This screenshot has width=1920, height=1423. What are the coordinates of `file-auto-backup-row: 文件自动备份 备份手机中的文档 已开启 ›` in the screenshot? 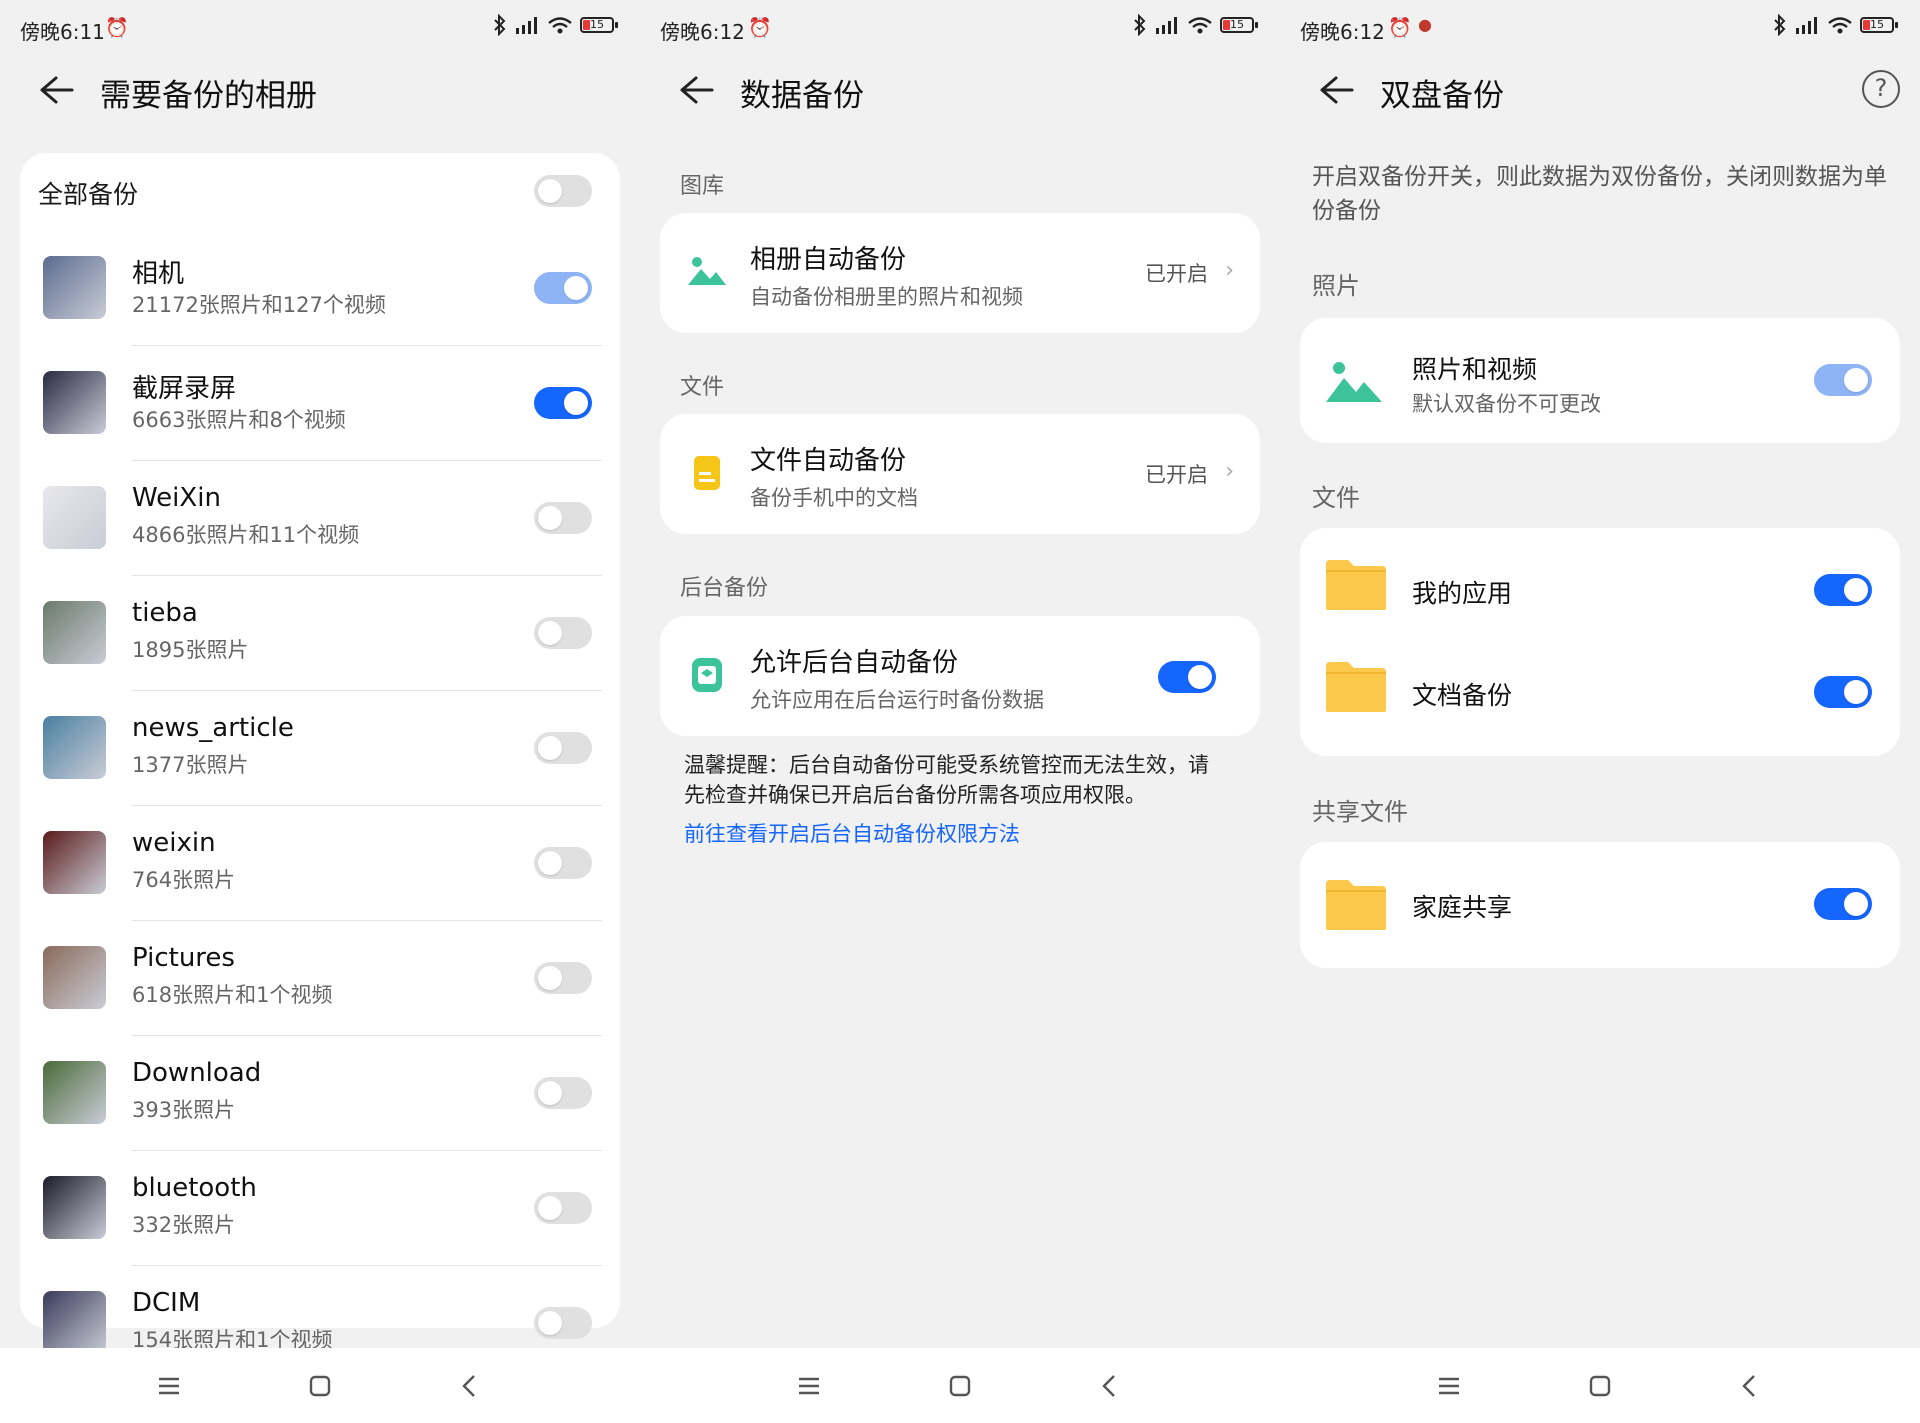 It's located at (960, 474).